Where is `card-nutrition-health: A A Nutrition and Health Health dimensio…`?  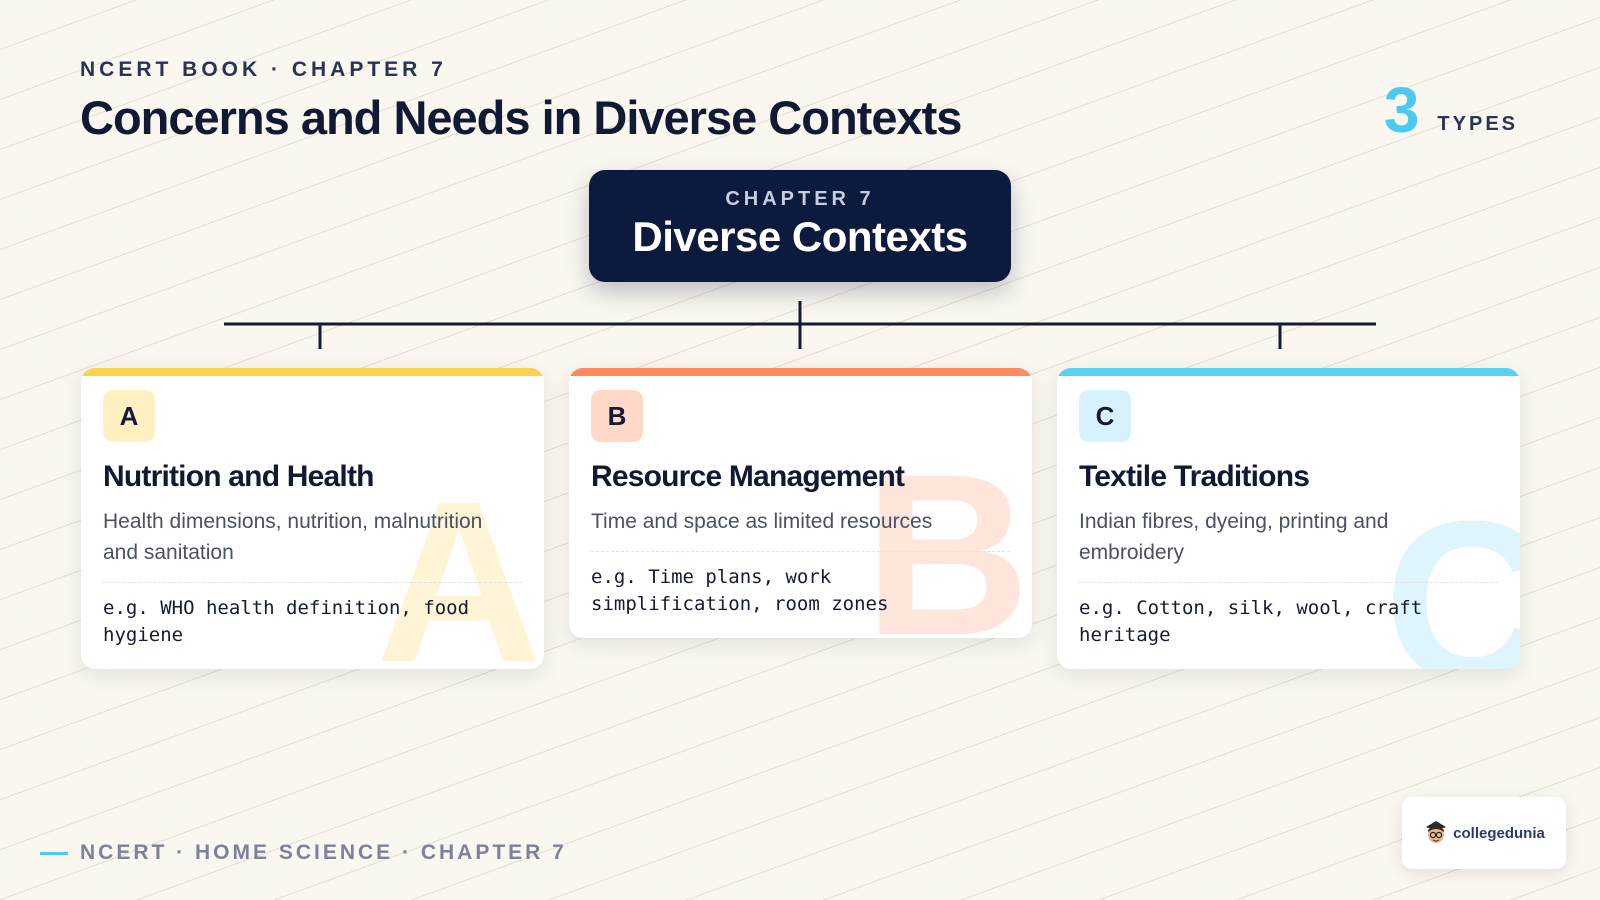
card-nutrition-health: A A Nutrition and Health Health dimensio… is located at coordinates (312, 518).